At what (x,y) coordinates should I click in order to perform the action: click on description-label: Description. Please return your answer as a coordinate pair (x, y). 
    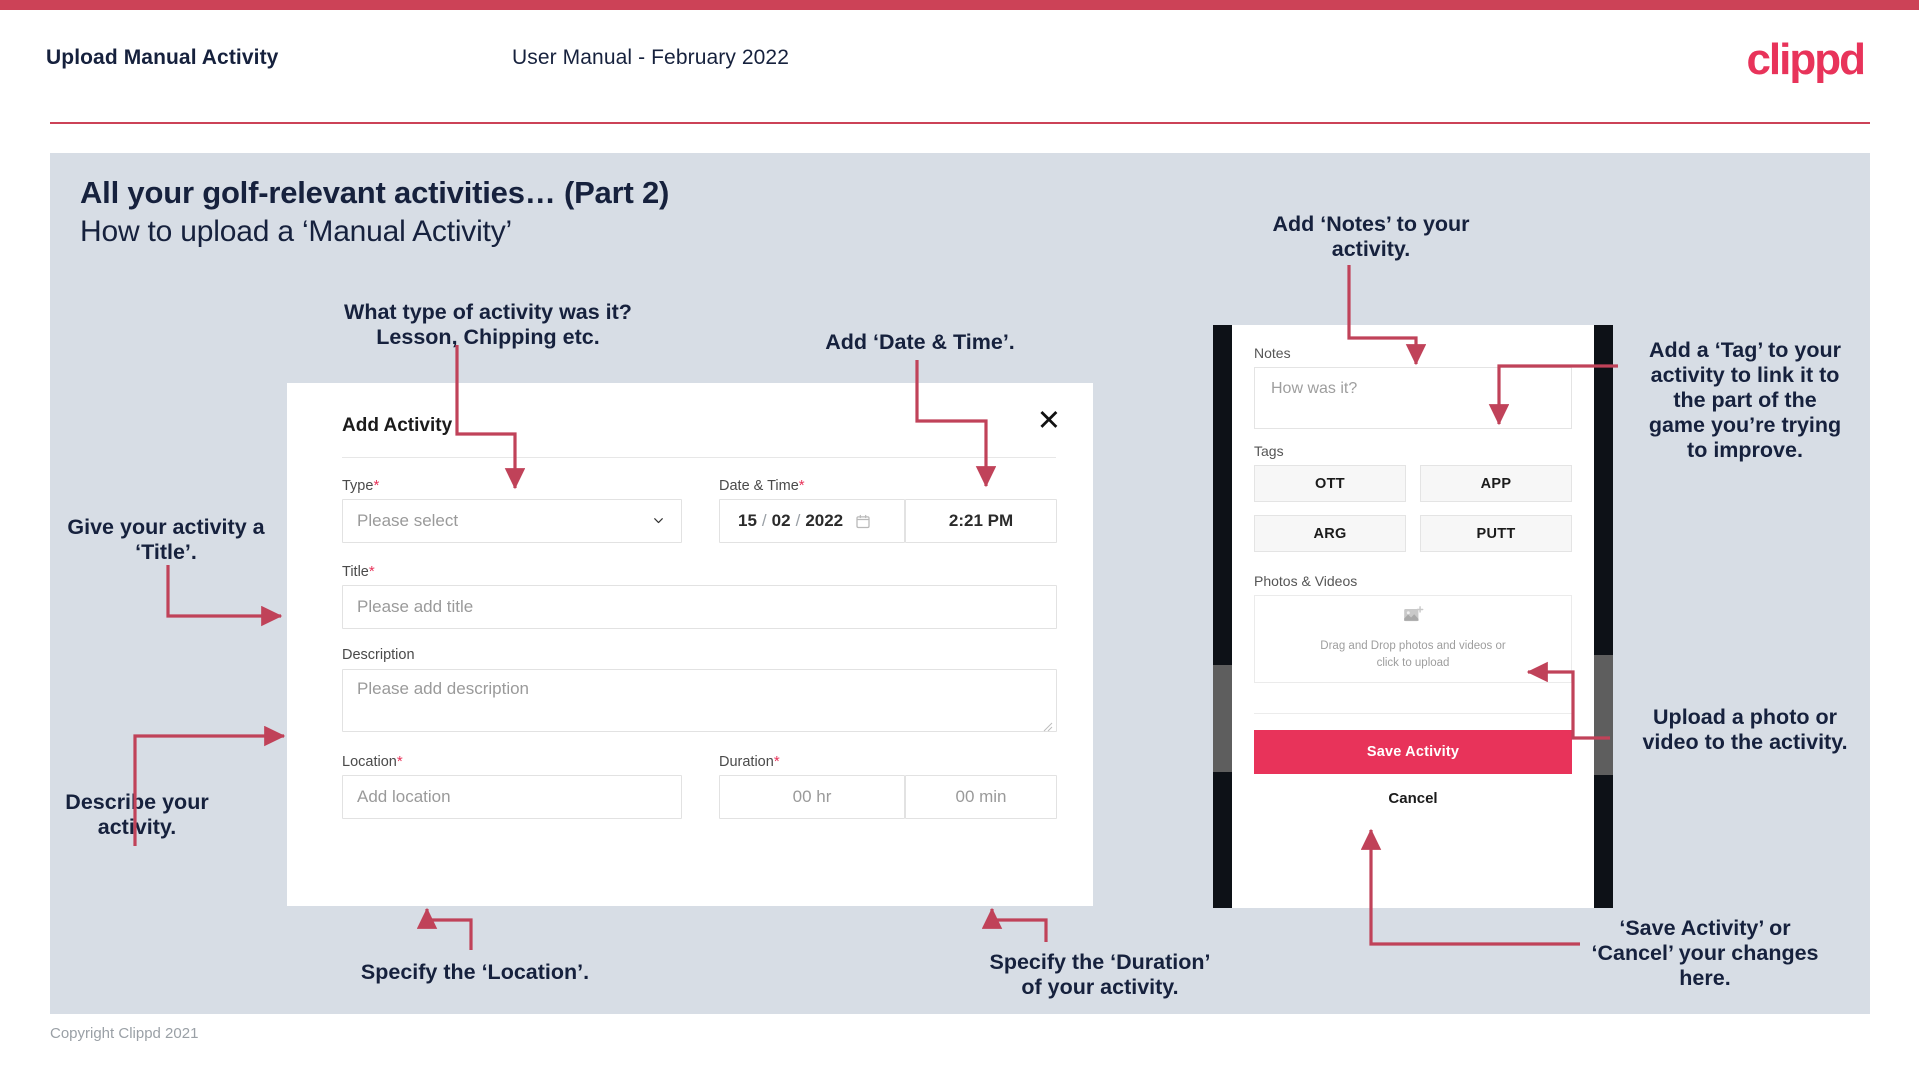
    Looking at the image, I should click on (378, 655).